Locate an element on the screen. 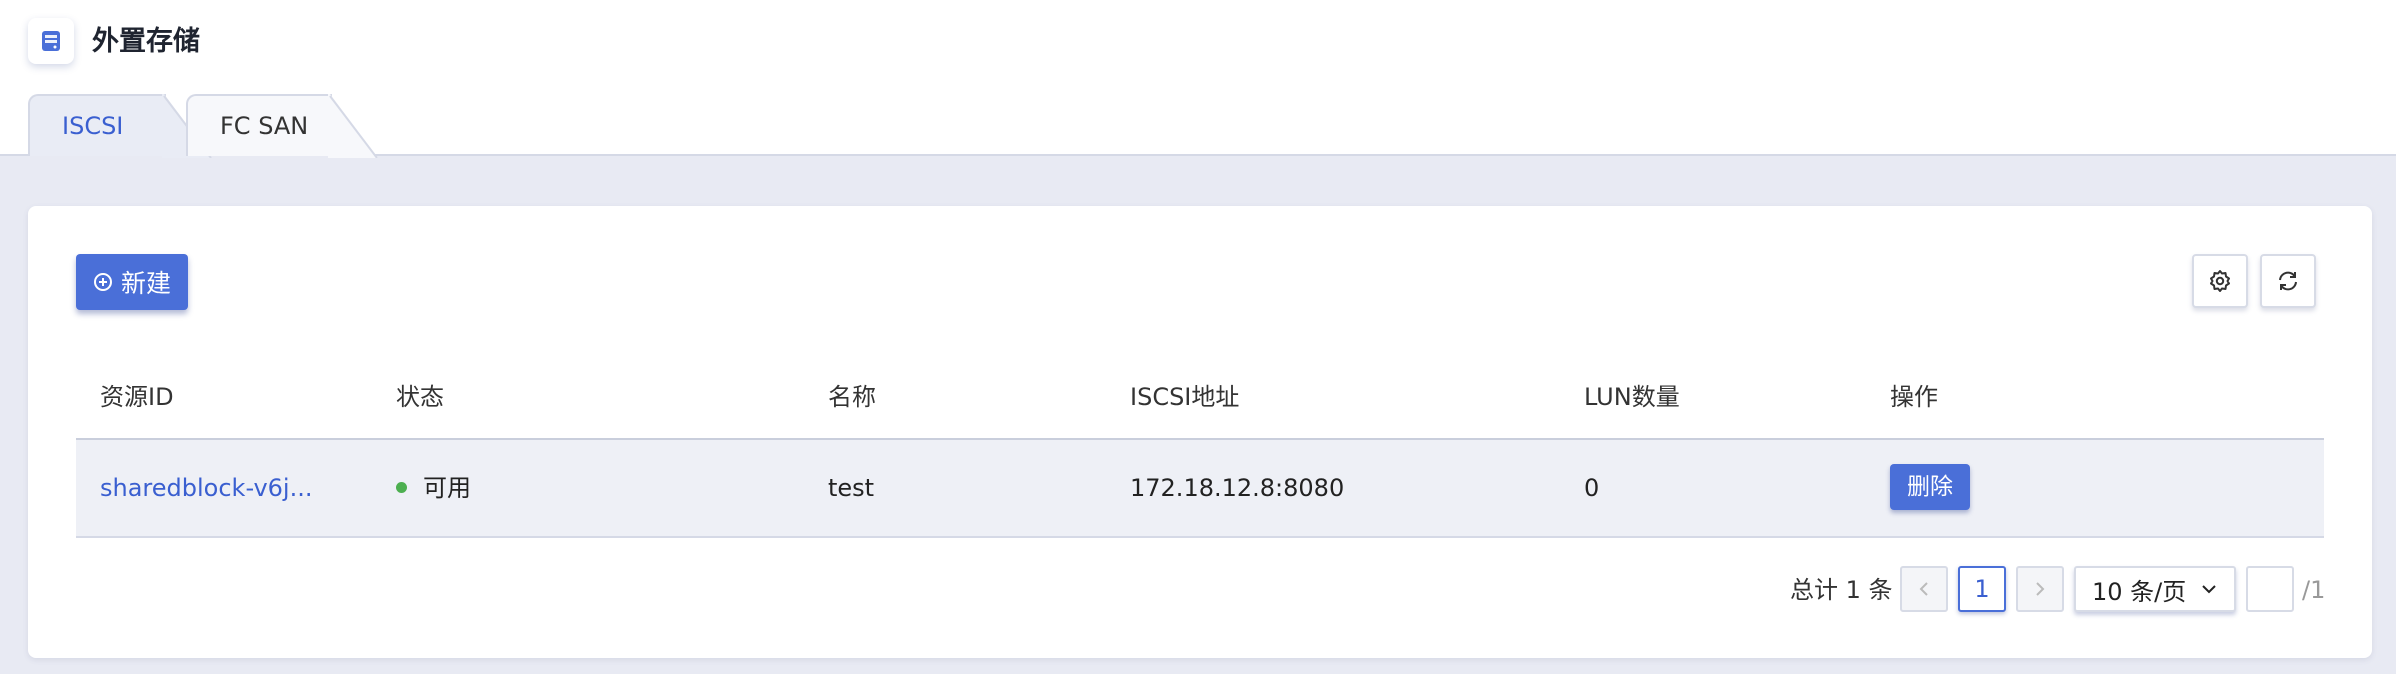 This screenshot has width=2396, height=674. settings-button is located at coordinates (2220, 281).